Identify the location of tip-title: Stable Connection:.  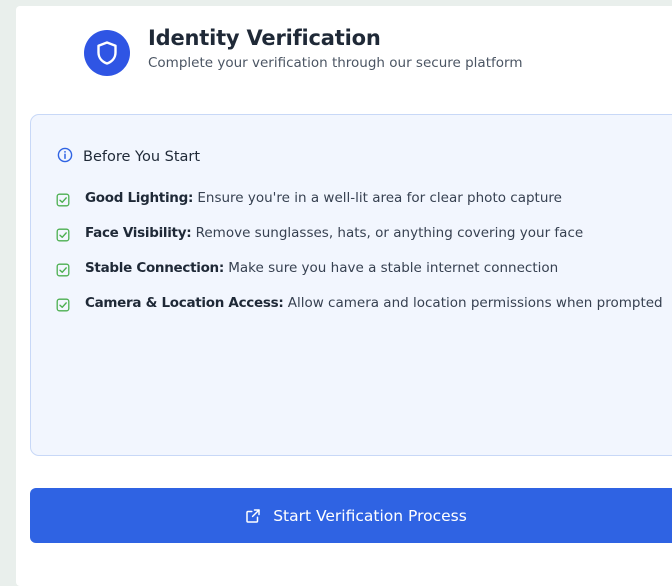
(154, 268).